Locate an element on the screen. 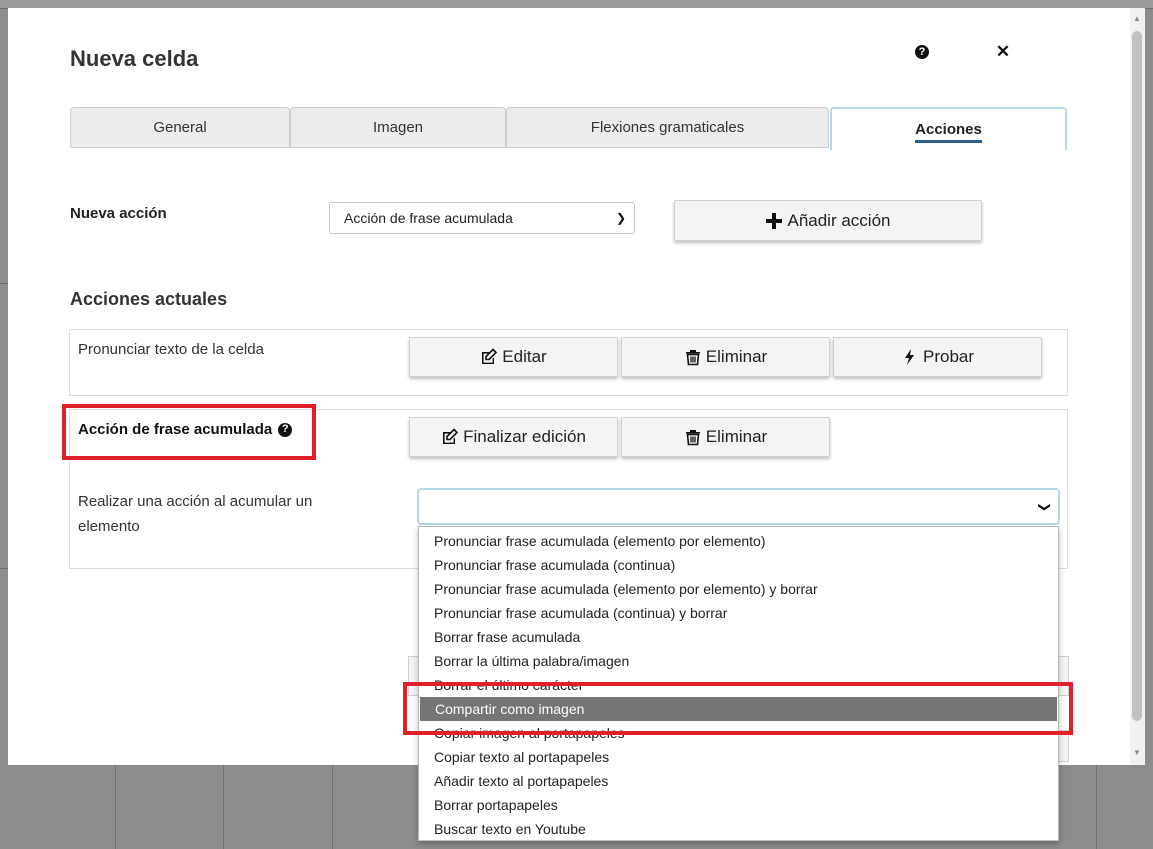  close-icon: ✕ is located at coordinates (1003, 51).